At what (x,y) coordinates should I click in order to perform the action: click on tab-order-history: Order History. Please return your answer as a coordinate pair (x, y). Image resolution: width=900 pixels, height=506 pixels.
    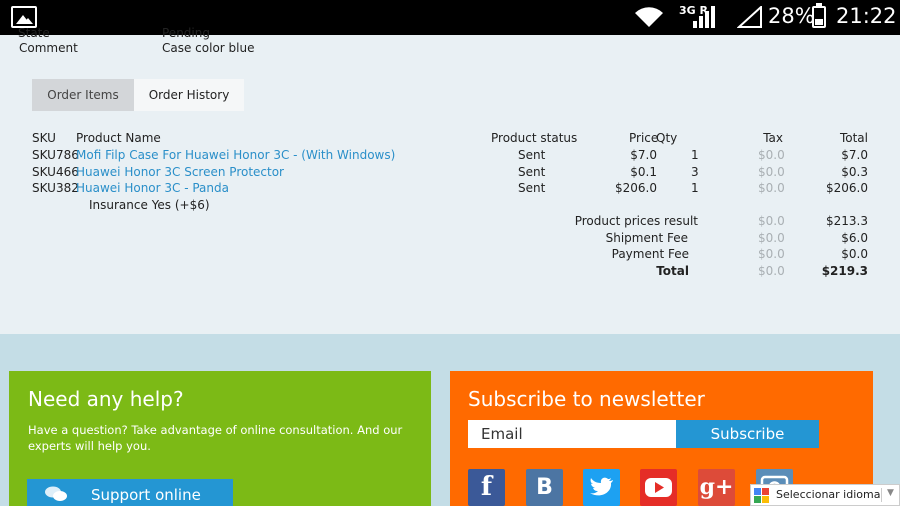
    Looking at the image, I should click on (189, 95).